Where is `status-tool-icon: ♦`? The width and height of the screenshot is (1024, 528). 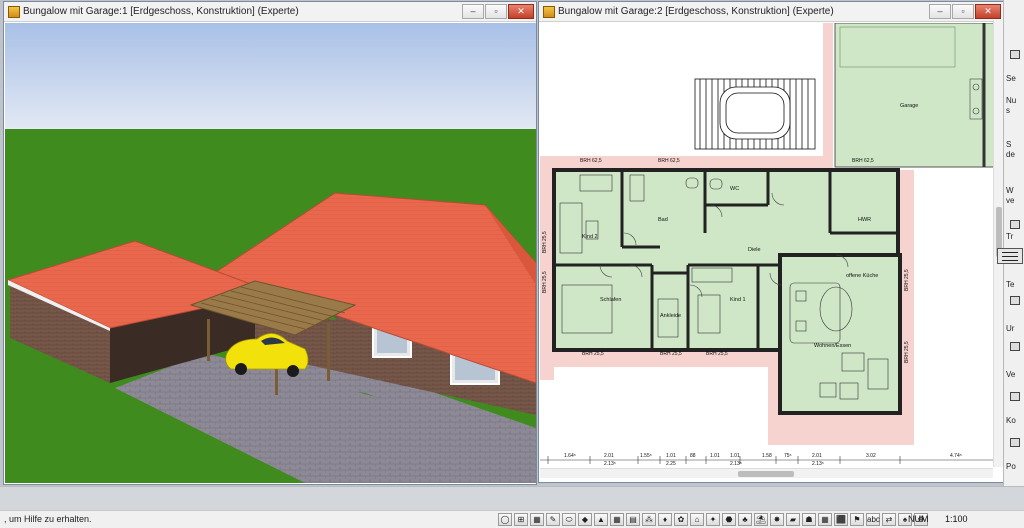
status-tool-icon: ♦ is located at coordinates (665, 519).